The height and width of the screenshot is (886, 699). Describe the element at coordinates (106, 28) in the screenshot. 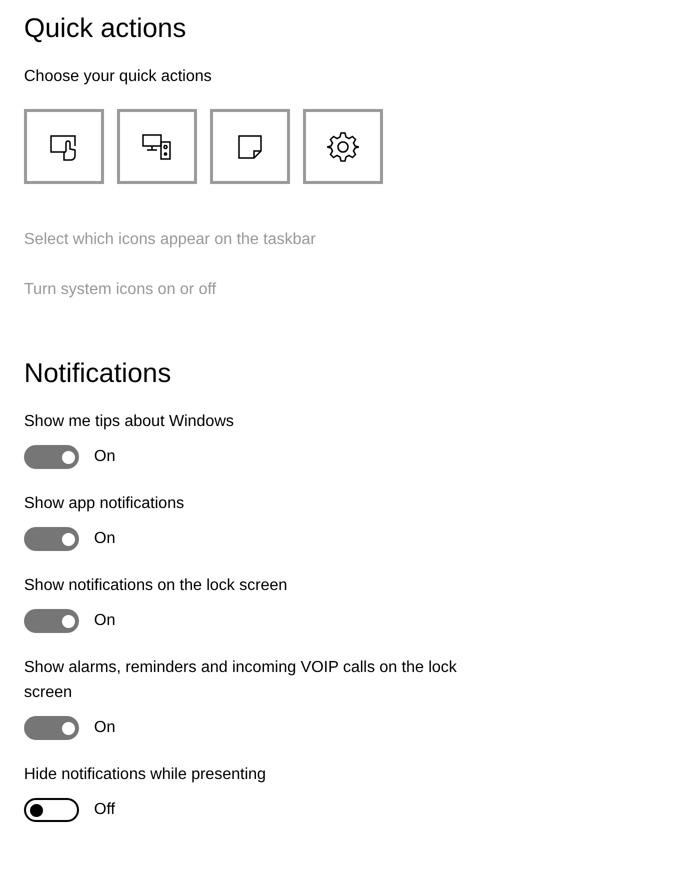

I see `section-title: Quick actions` at that location.